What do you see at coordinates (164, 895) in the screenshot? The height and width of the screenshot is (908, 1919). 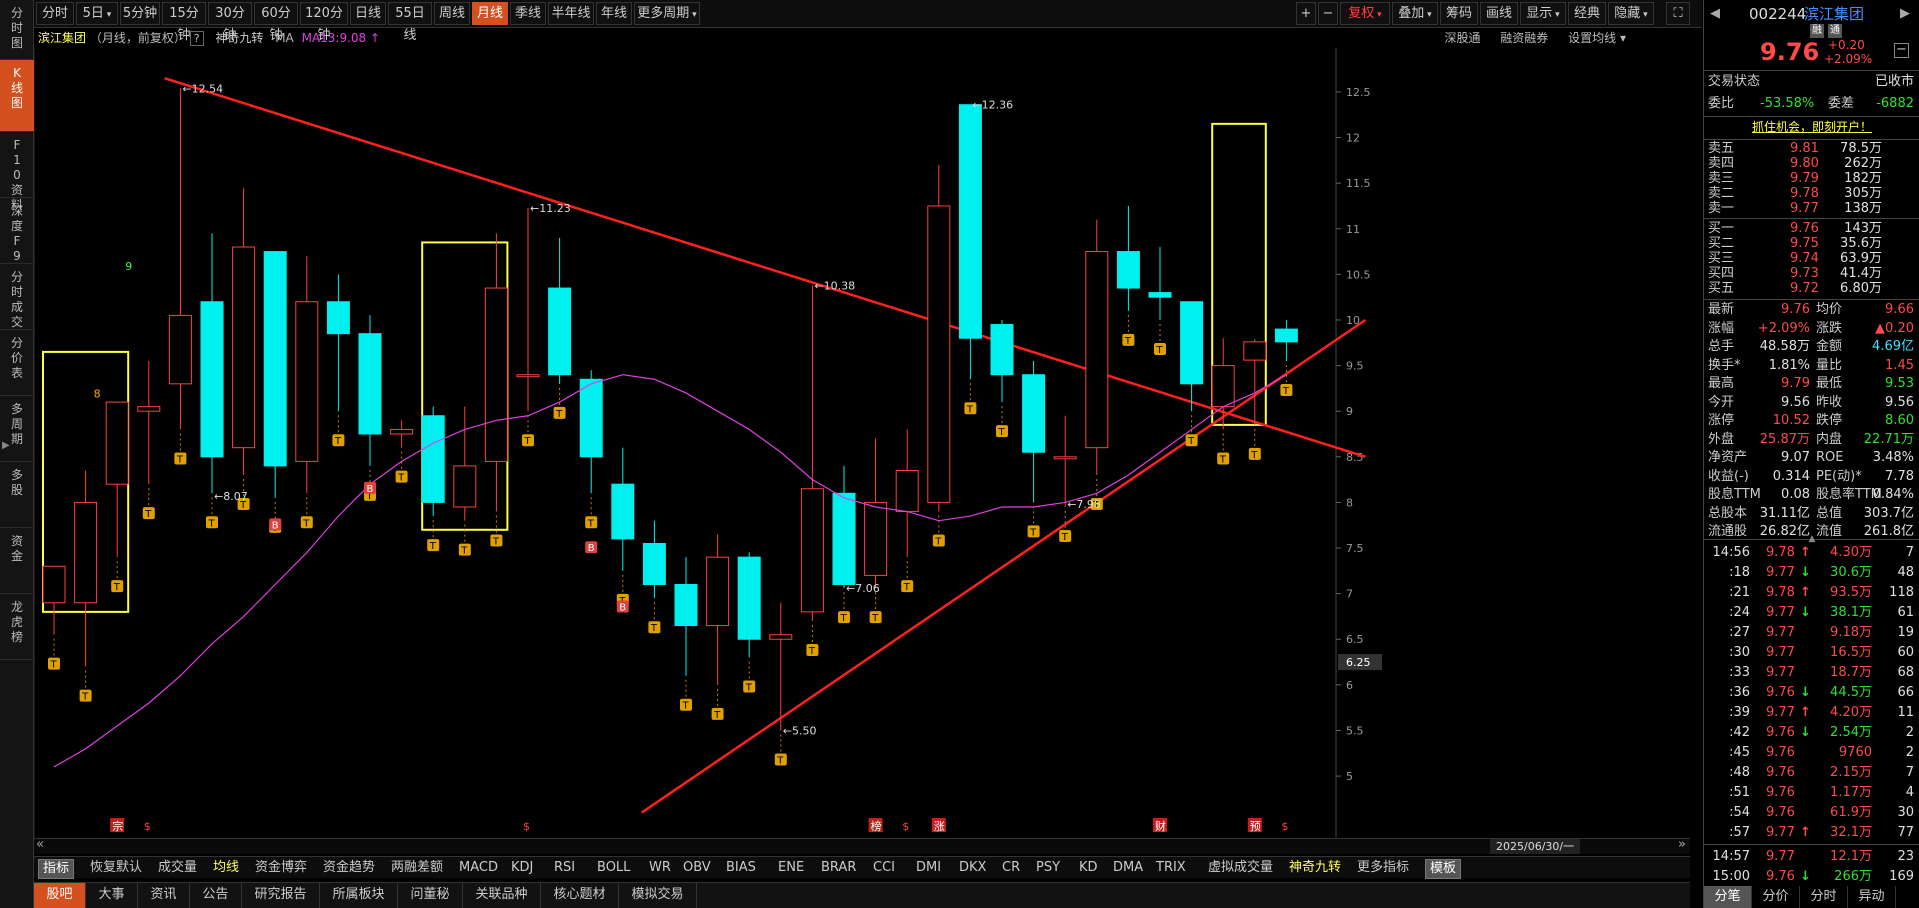 I see `bottom-nav-tab: 资讯` at bounding box center [164, 895].